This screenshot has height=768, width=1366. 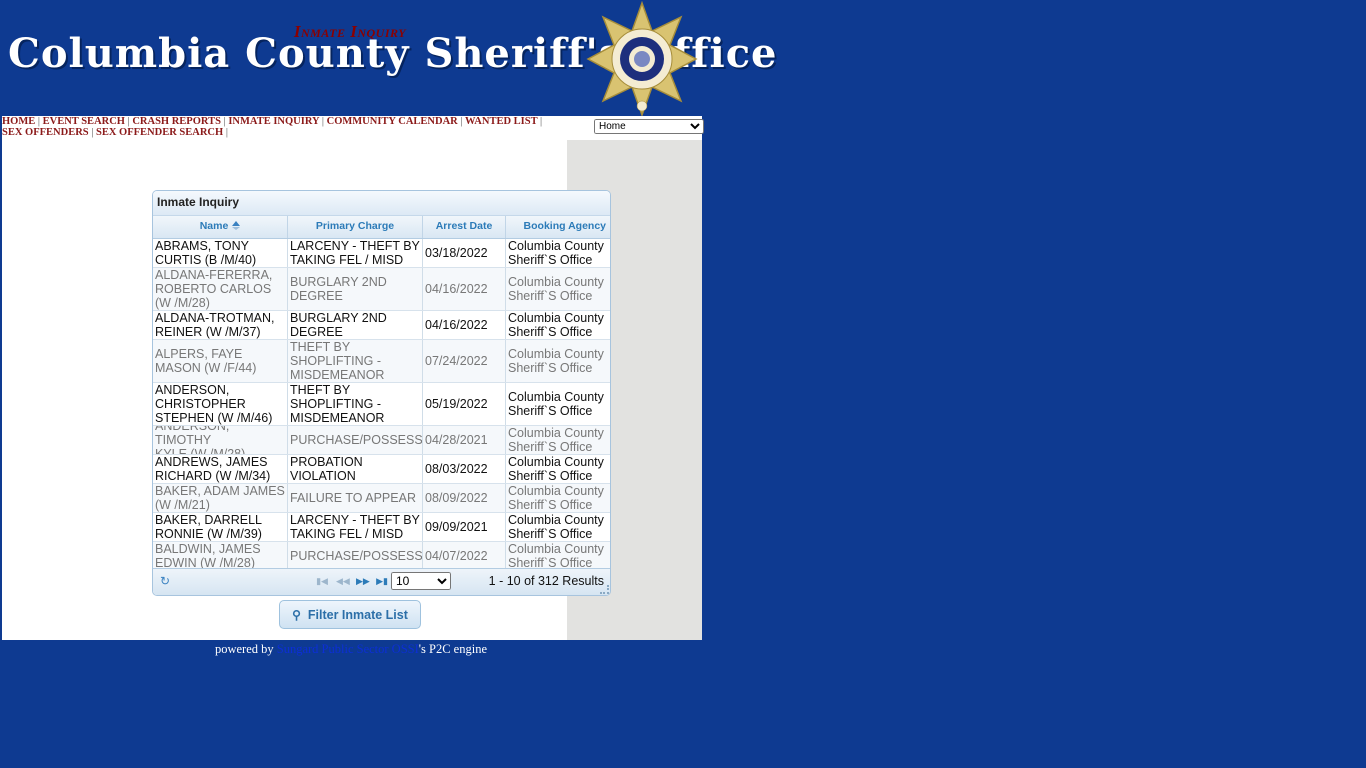 What do you see at coordinates (453, 649) in the screenshot?
I see `footer-suffix: 's P2C engine` at bounding box center [453, 649].